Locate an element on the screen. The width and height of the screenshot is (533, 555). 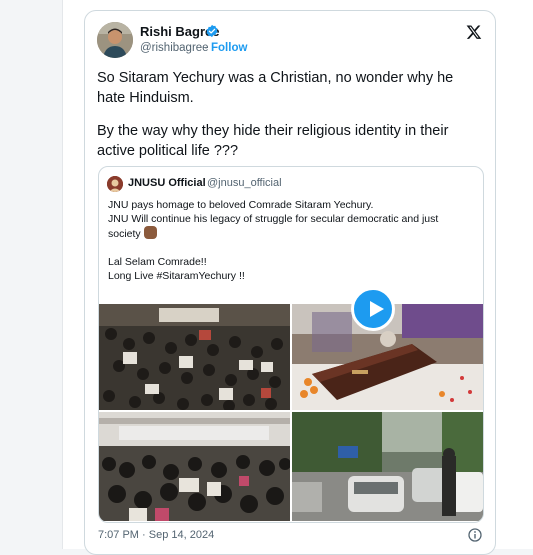
quoted-author-handle: @jnusu_official is located at coordinates (244, 183).